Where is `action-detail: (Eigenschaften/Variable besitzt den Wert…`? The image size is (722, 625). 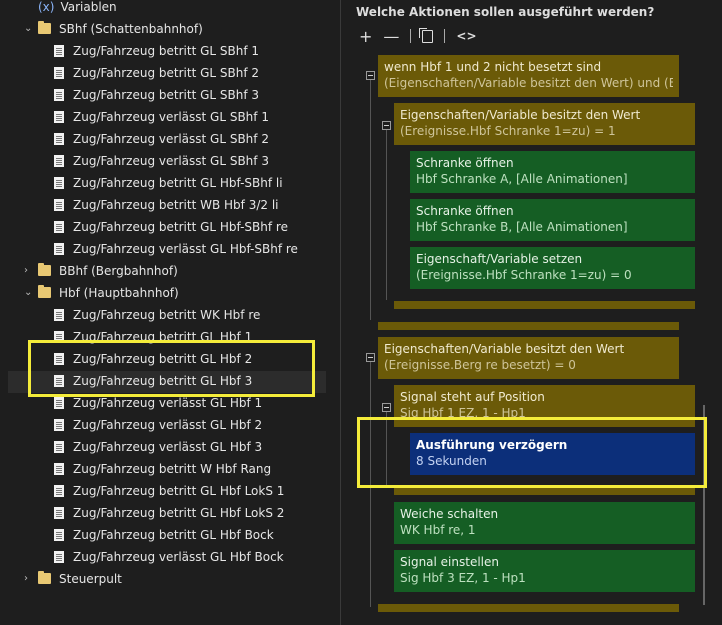
action-detail: (Eigenschaften/Variable besitzt den Wert… is located at coordinates (528, 83).